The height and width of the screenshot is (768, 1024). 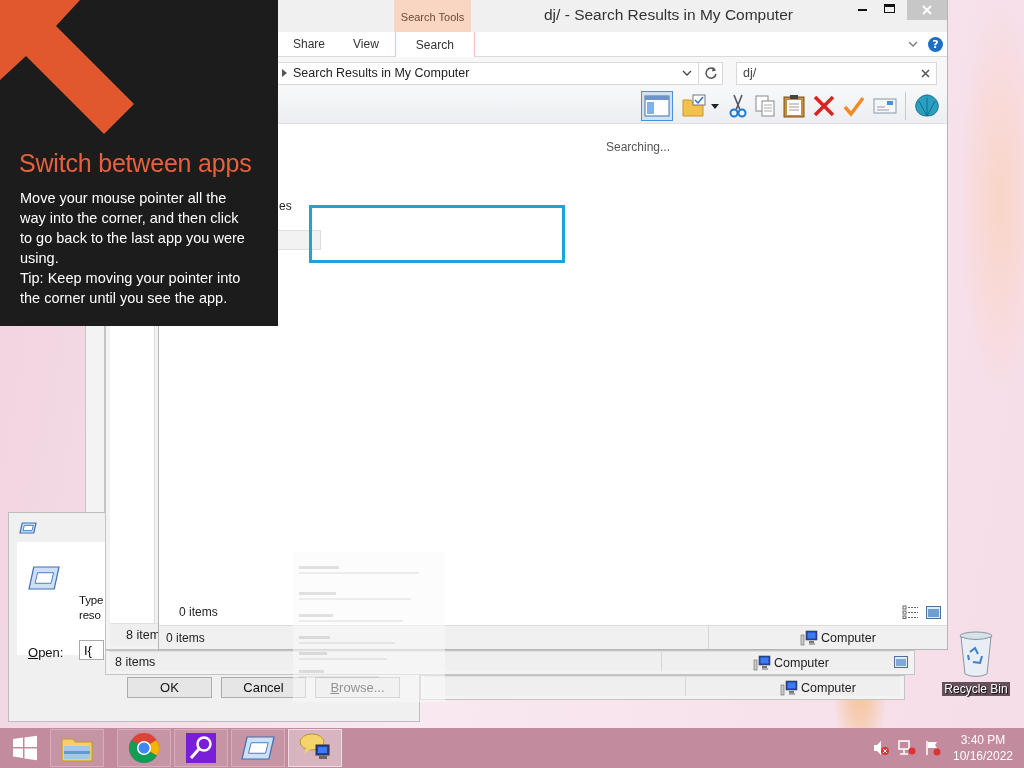 What do you see at coordinates (90, 615) in the screenshot?
I see `prompt-text: reso` at bounding box center [90, 615].